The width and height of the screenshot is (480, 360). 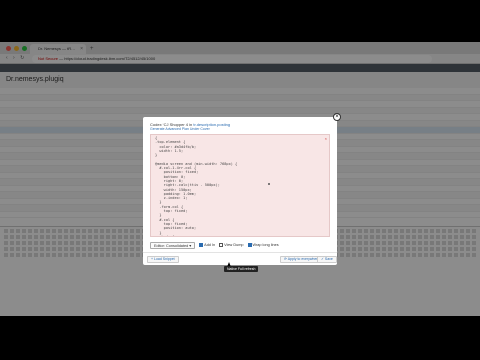 I want to click on wrap-lines-checkbox: Wrap long lines, so click(x=263, y=245).